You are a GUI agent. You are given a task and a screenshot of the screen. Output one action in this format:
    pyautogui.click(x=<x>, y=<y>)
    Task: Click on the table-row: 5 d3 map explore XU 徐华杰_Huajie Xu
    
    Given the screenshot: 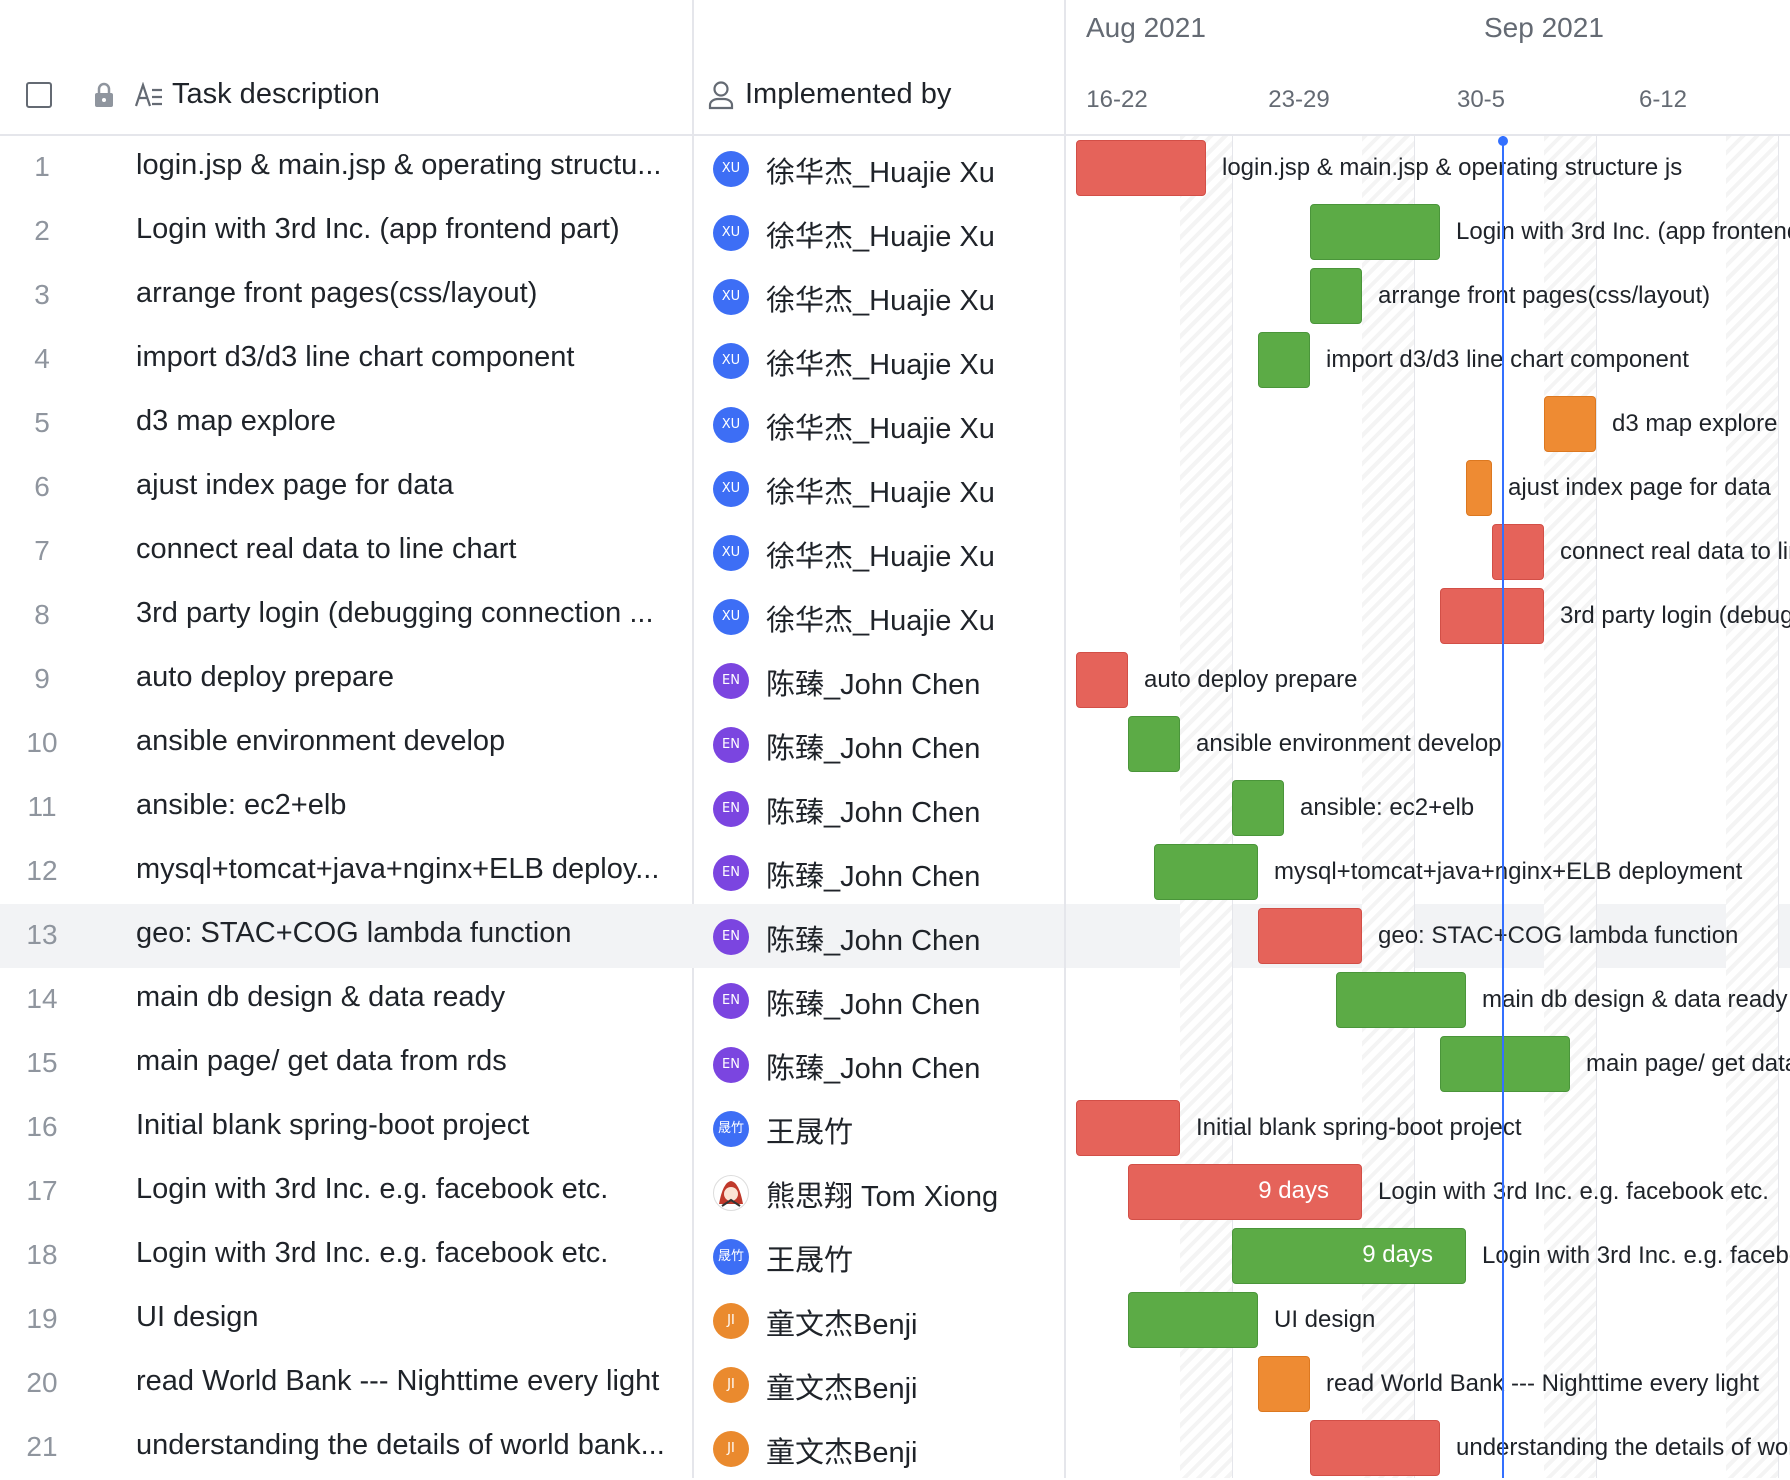 What is the action you would take?
    pyautogui.click(x=532, y=424)
    